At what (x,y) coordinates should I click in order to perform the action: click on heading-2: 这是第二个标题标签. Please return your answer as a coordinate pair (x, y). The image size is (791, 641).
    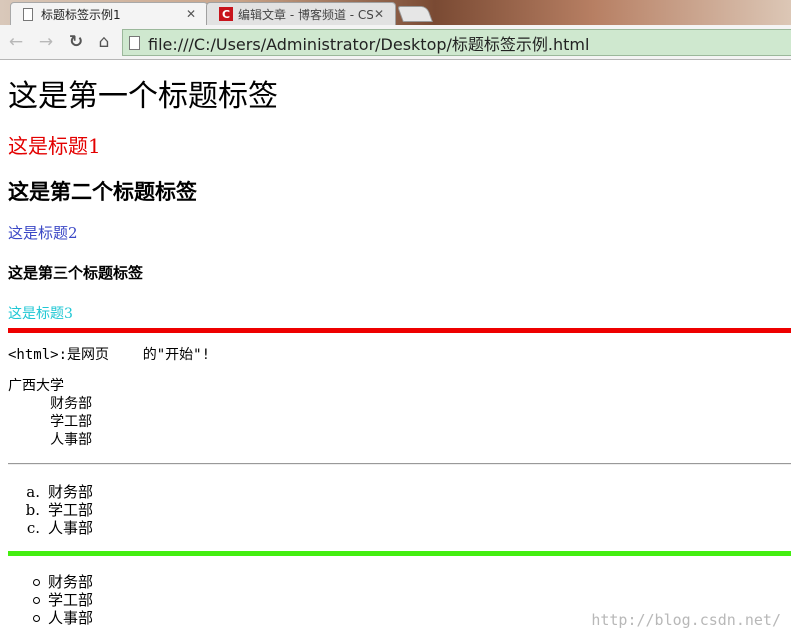
    Looking at the image, I should click on (102, 191).